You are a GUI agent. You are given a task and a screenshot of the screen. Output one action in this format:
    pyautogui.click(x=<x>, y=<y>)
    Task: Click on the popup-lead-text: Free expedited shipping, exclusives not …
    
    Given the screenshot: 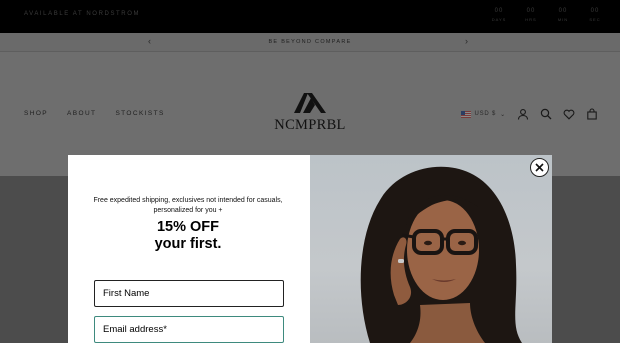 What is the action you would take?
    pyautogui.click(x=188, y=205)
    